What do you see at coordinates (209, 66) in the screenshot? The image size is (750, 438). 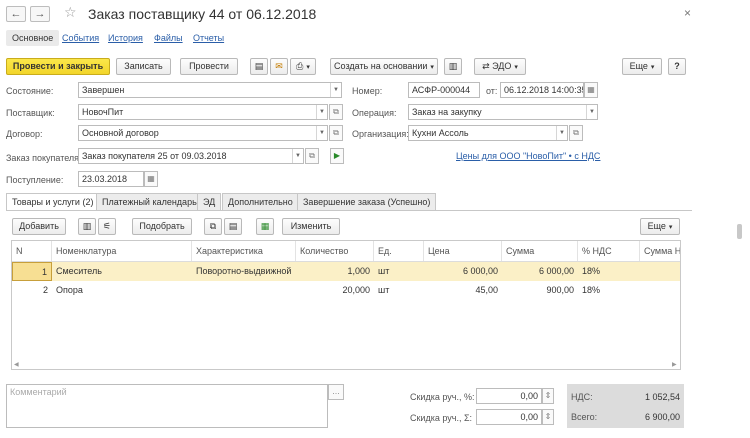 I see `post-button: Провести` at bounding box center [209, 66].